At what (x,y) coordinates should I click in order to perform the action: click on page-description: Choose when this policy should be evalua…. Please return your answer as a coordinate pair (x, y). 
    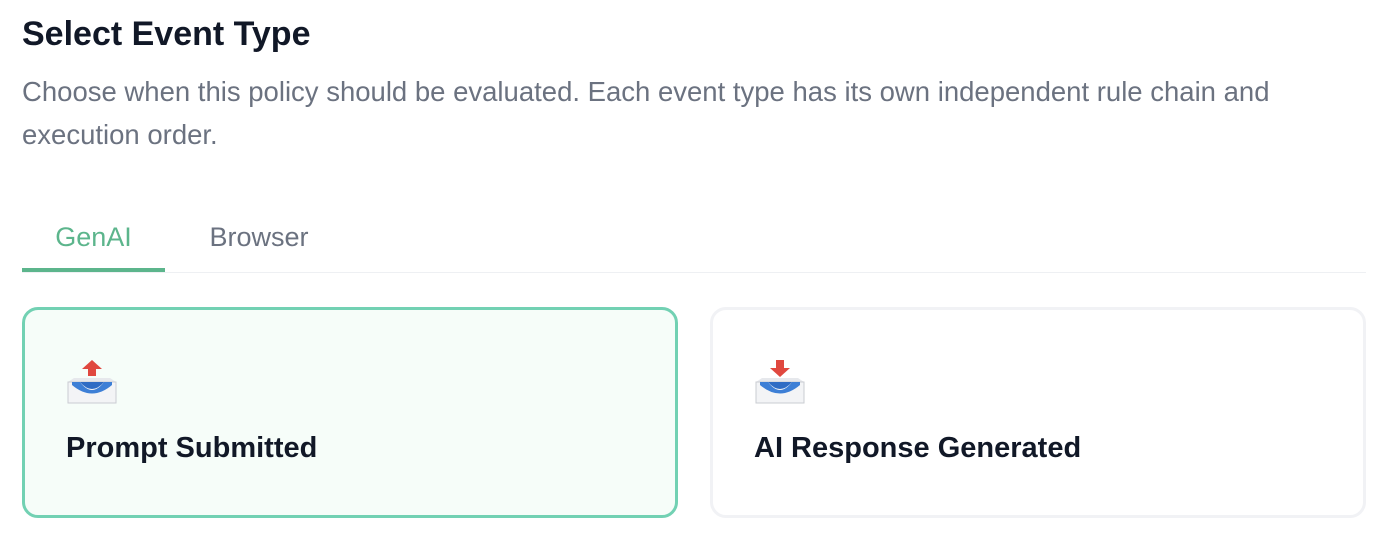
    Looking at the image, I should click on (646, 113).